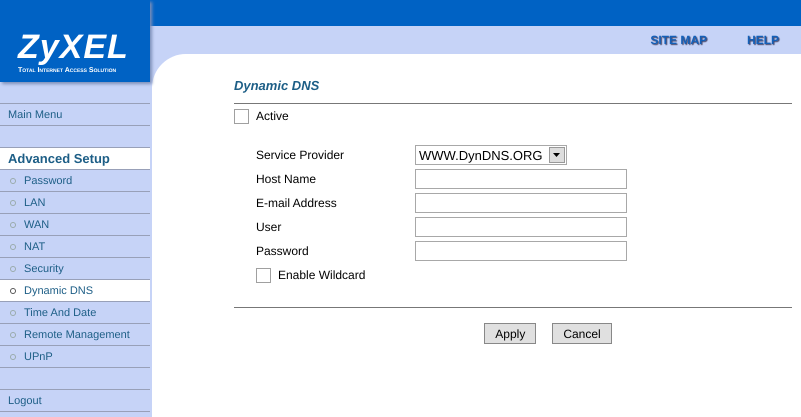 Image resolution: width=801 pixels, height=417 pixels. Describe the element at coordinates (269, 227) in the screenshot. I see `field-label: User` at that location.